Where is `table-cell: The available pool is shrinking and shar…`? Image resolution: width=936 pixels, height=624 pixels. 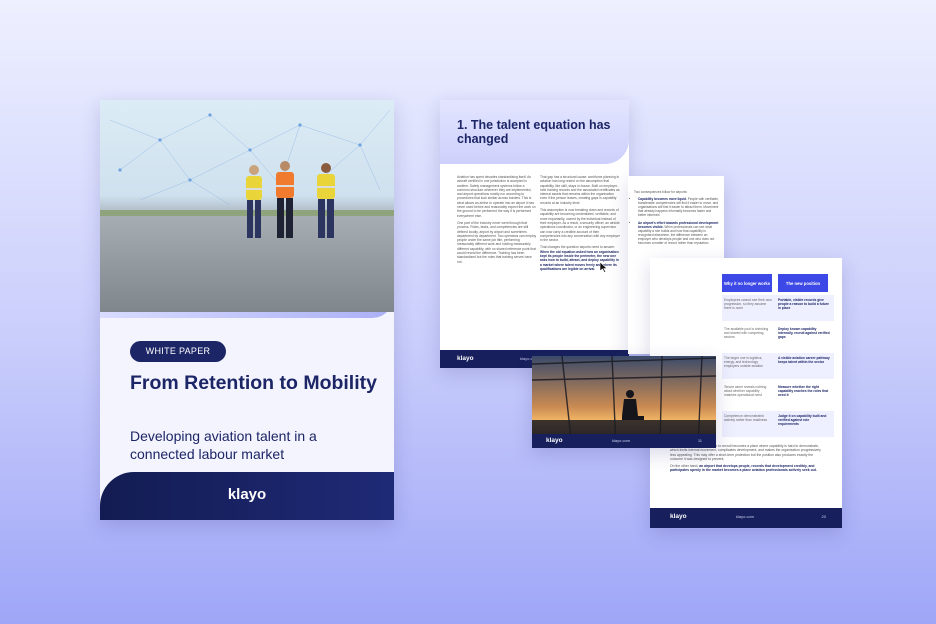
table-cell: The available pool is shrinking and shar… is located at coordinates (746, 333).